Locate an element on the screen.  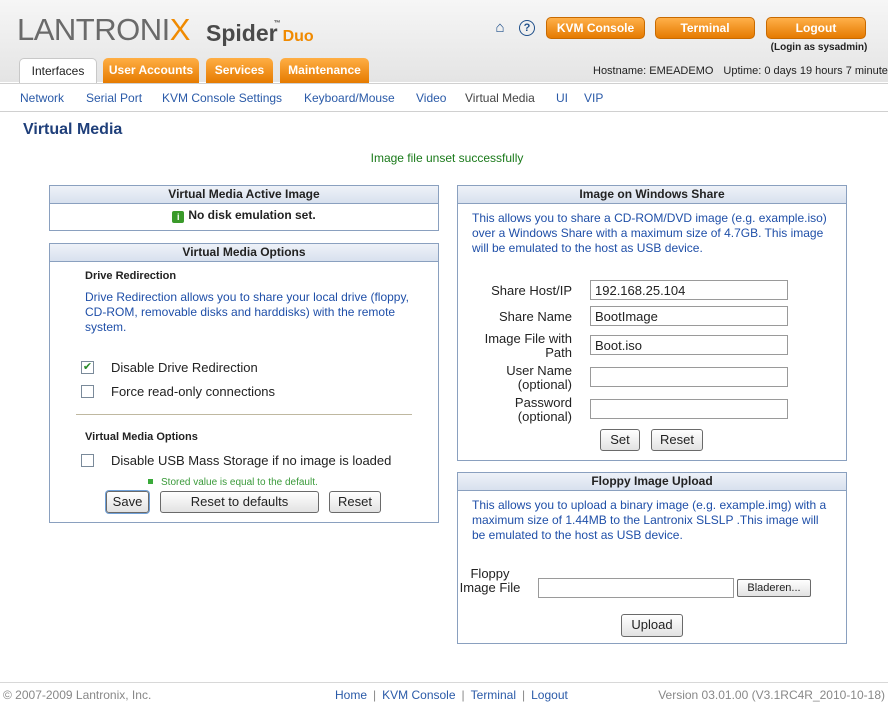
password-label: Password (optional) is located at coordinates (543, 409).